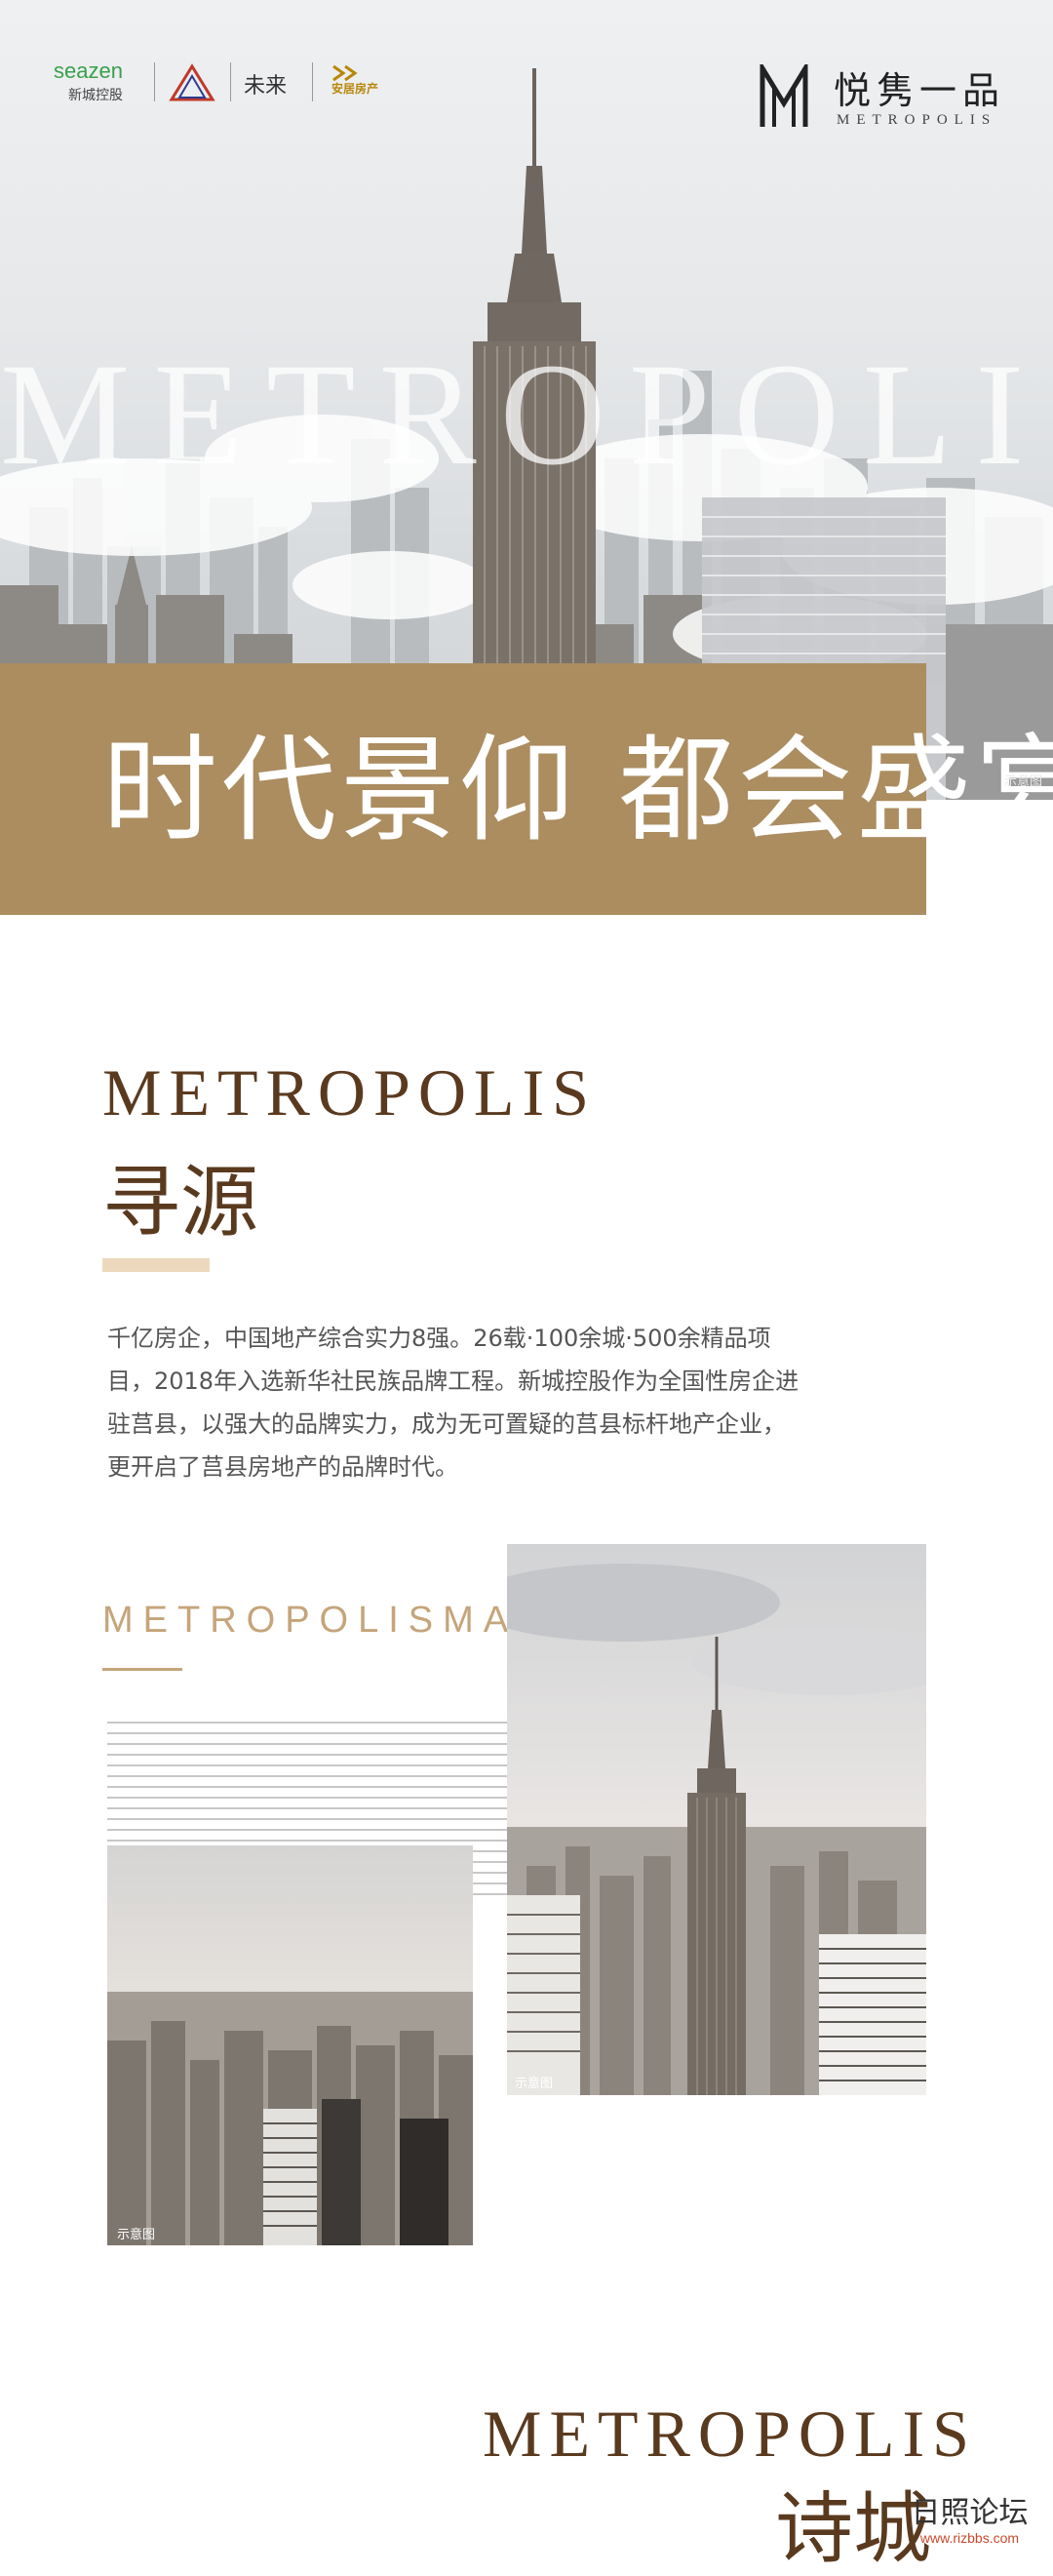 The image size is (1053, 2576). I want to click on heading-highlight-bar, so click(156, 1265).